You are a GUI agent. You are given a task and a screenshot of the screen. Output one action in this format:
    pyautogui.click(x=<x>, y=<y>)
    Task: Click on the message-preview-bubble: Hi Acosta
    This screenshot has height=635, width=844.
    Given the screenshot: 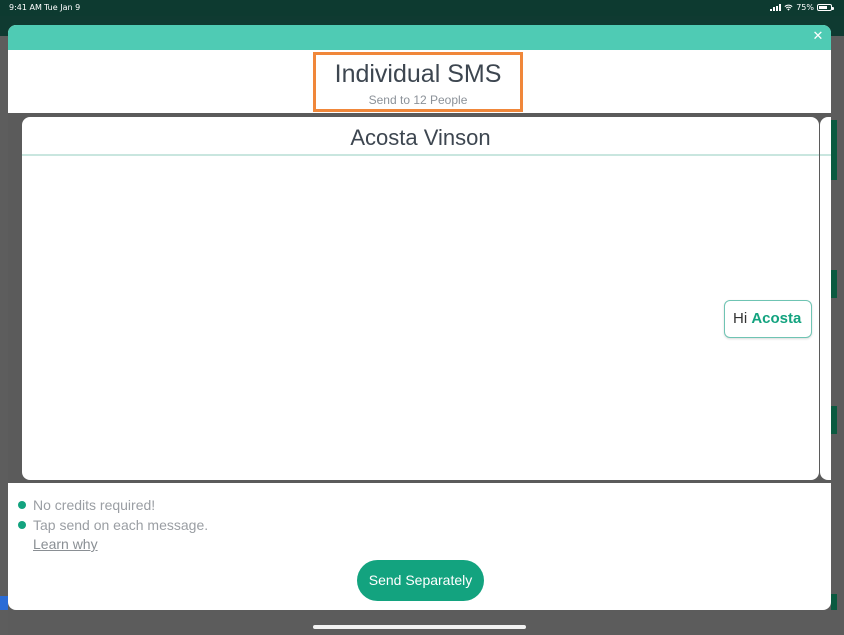 What is the action you would take?
    pyautogui.click(x=768, y=319)
    